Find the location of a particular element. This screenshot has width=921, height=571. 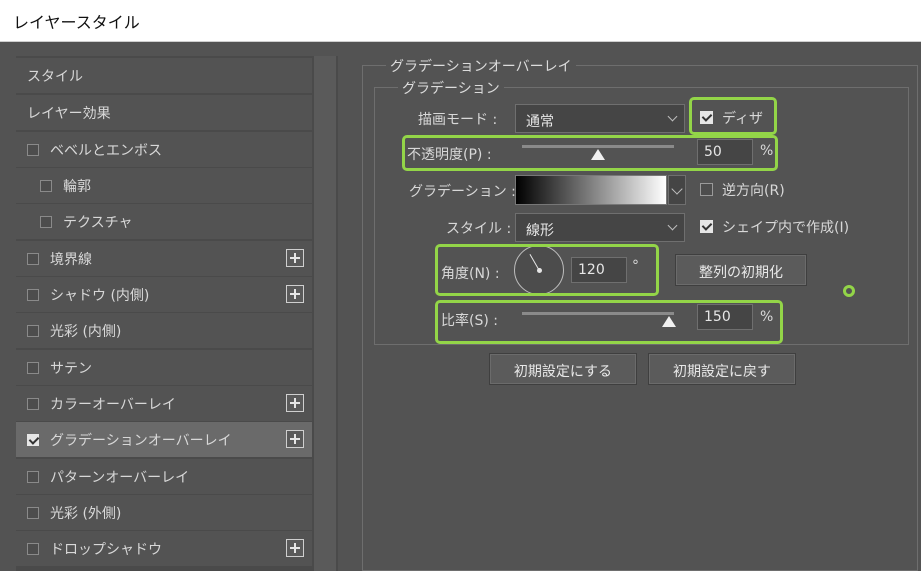

sidebar-item-label: 光彩 (内側) is located at coordinates (86, 332).